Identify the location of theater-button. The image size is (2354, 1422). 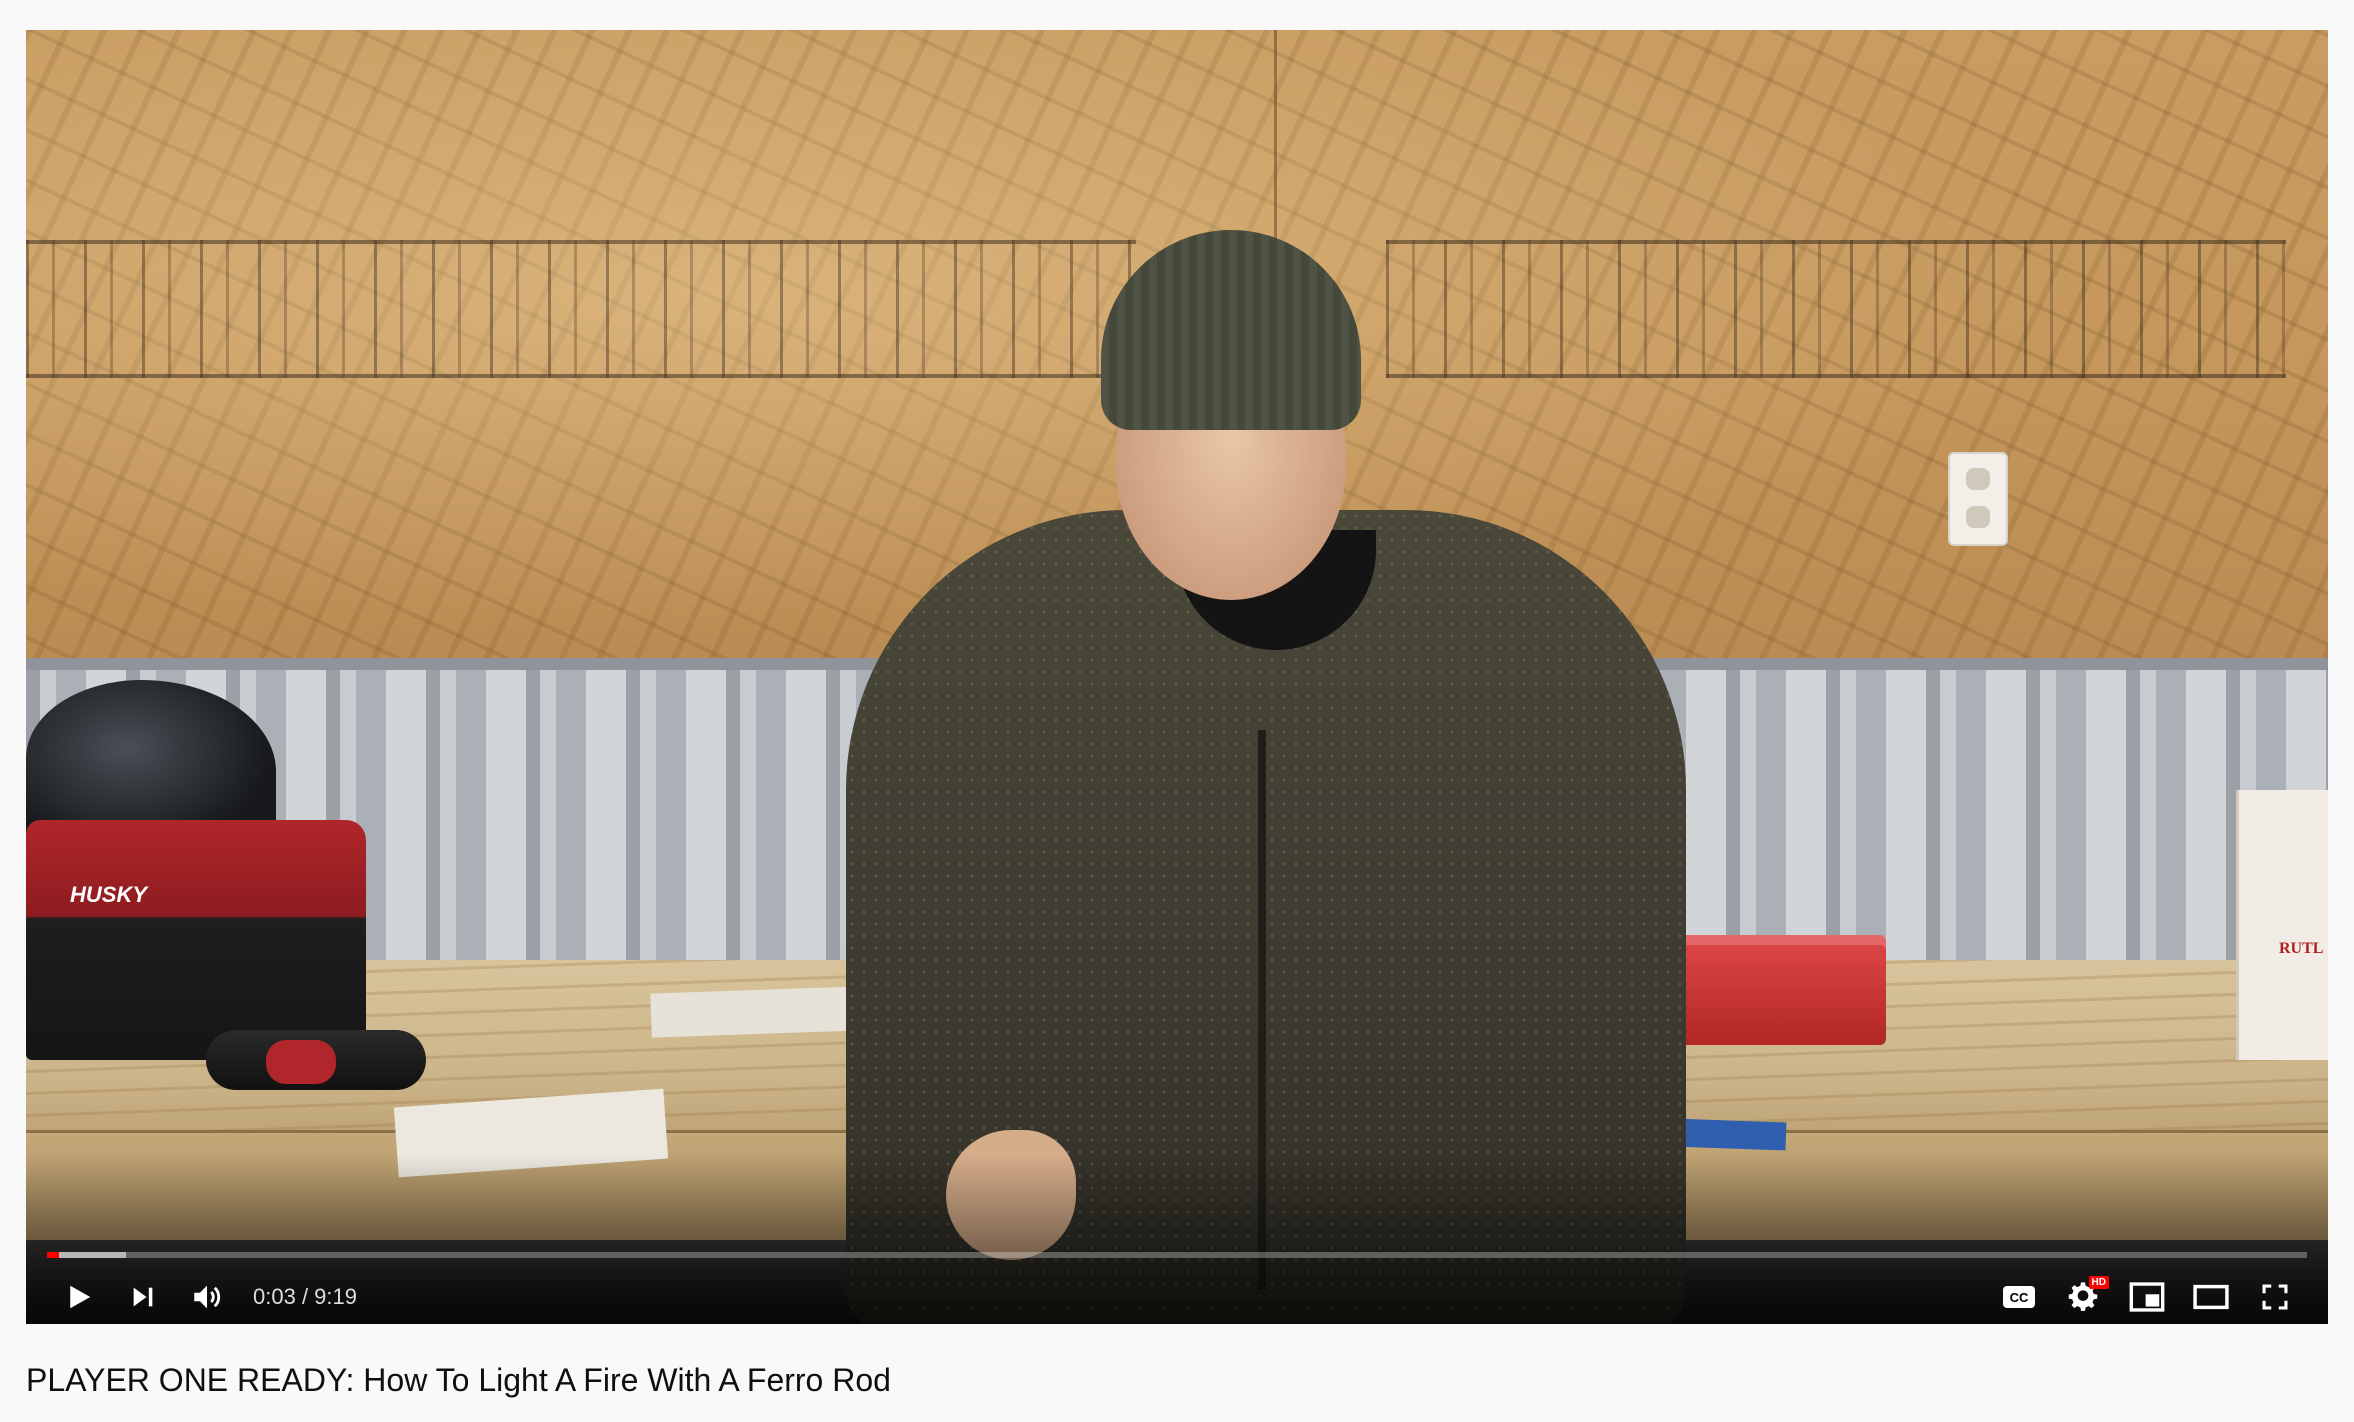
(2211, 1297).